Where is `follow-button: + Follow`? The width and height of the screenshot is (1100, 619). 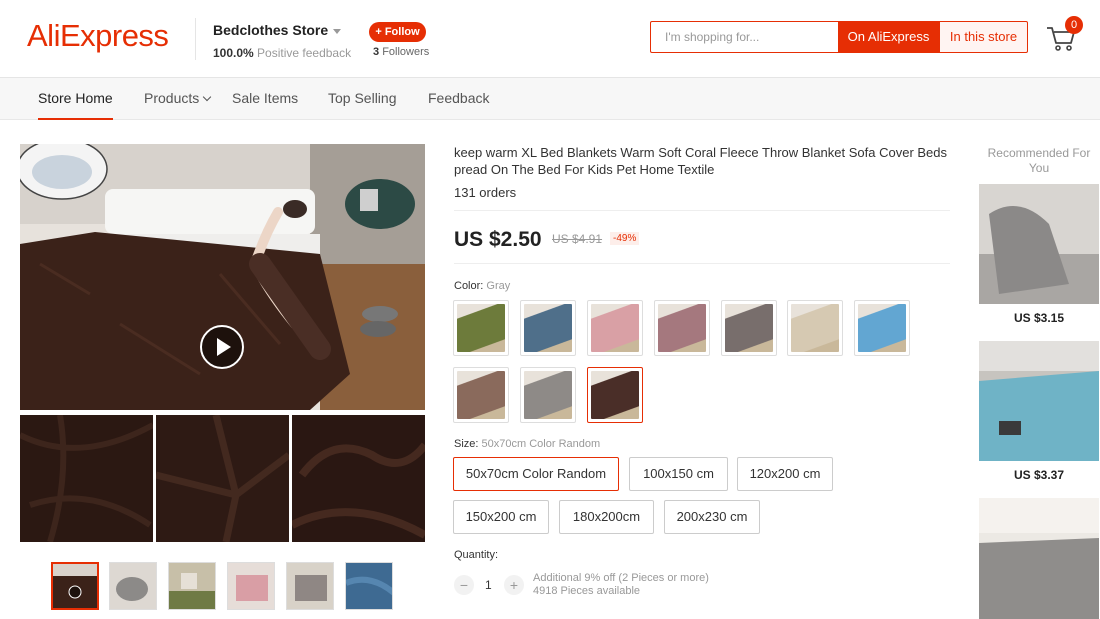 follow-button: + Follow is located at coordinates (397, 32).